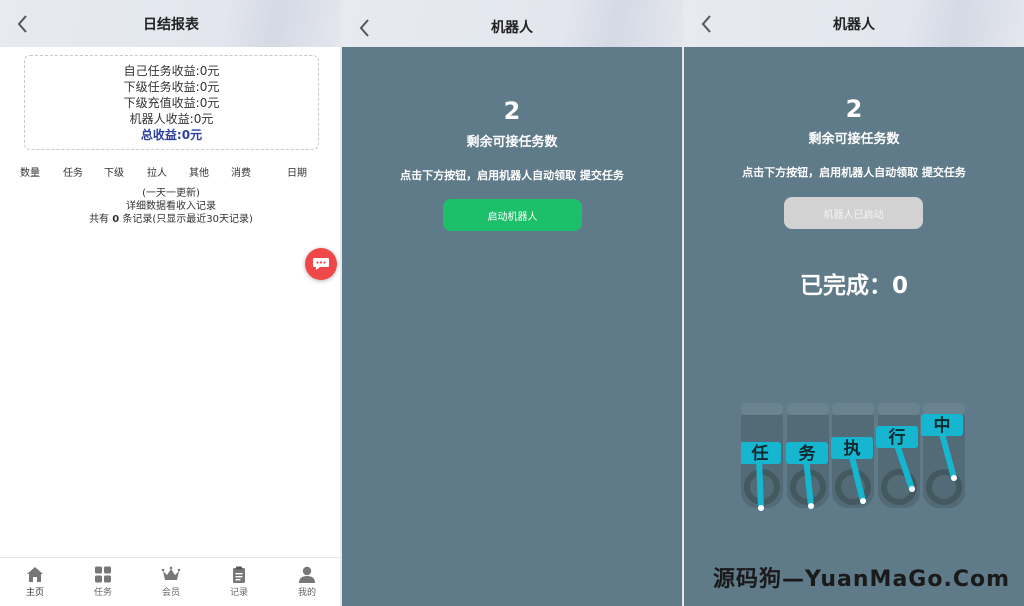 Image resolution: width=1024 pixels, height=606 pixels. I want to click on tab-tasks: 任务, so click(103, 582).